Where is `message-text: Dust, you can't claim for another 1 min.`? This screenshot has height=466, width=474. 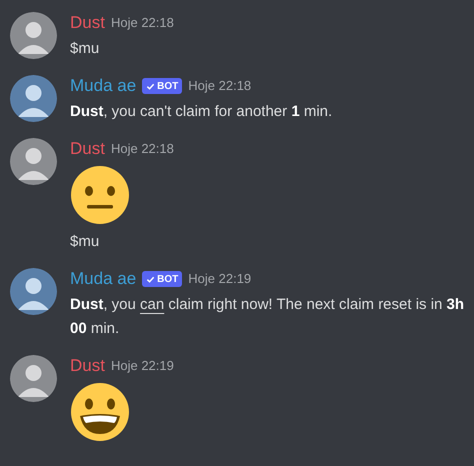
message-text: Dust, you can't claim for another 1 min. is located at coordinates (201, 112).